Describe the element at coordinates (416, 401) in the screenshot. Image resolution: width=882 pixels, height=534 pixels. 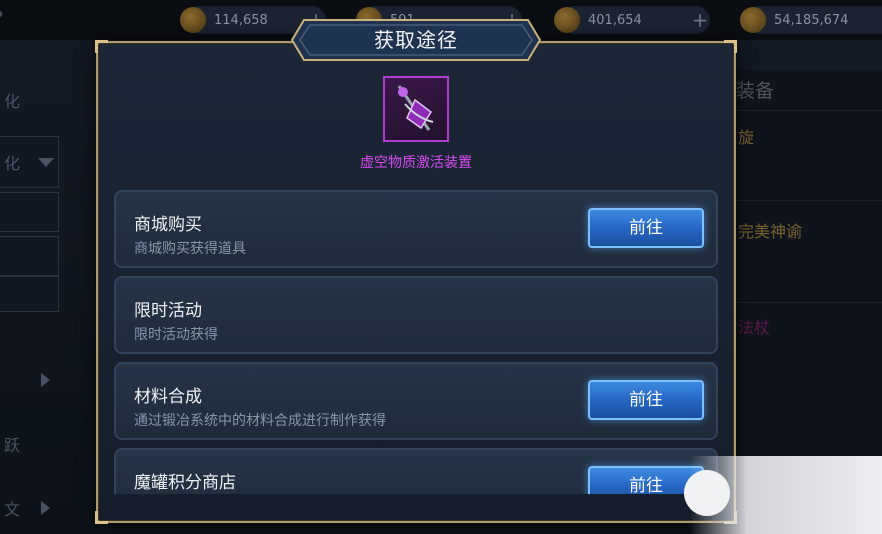
I see `source-row-crafting: 材料合成 通过锻冶系统中的材料合成进行制作获得 前往` at that location.